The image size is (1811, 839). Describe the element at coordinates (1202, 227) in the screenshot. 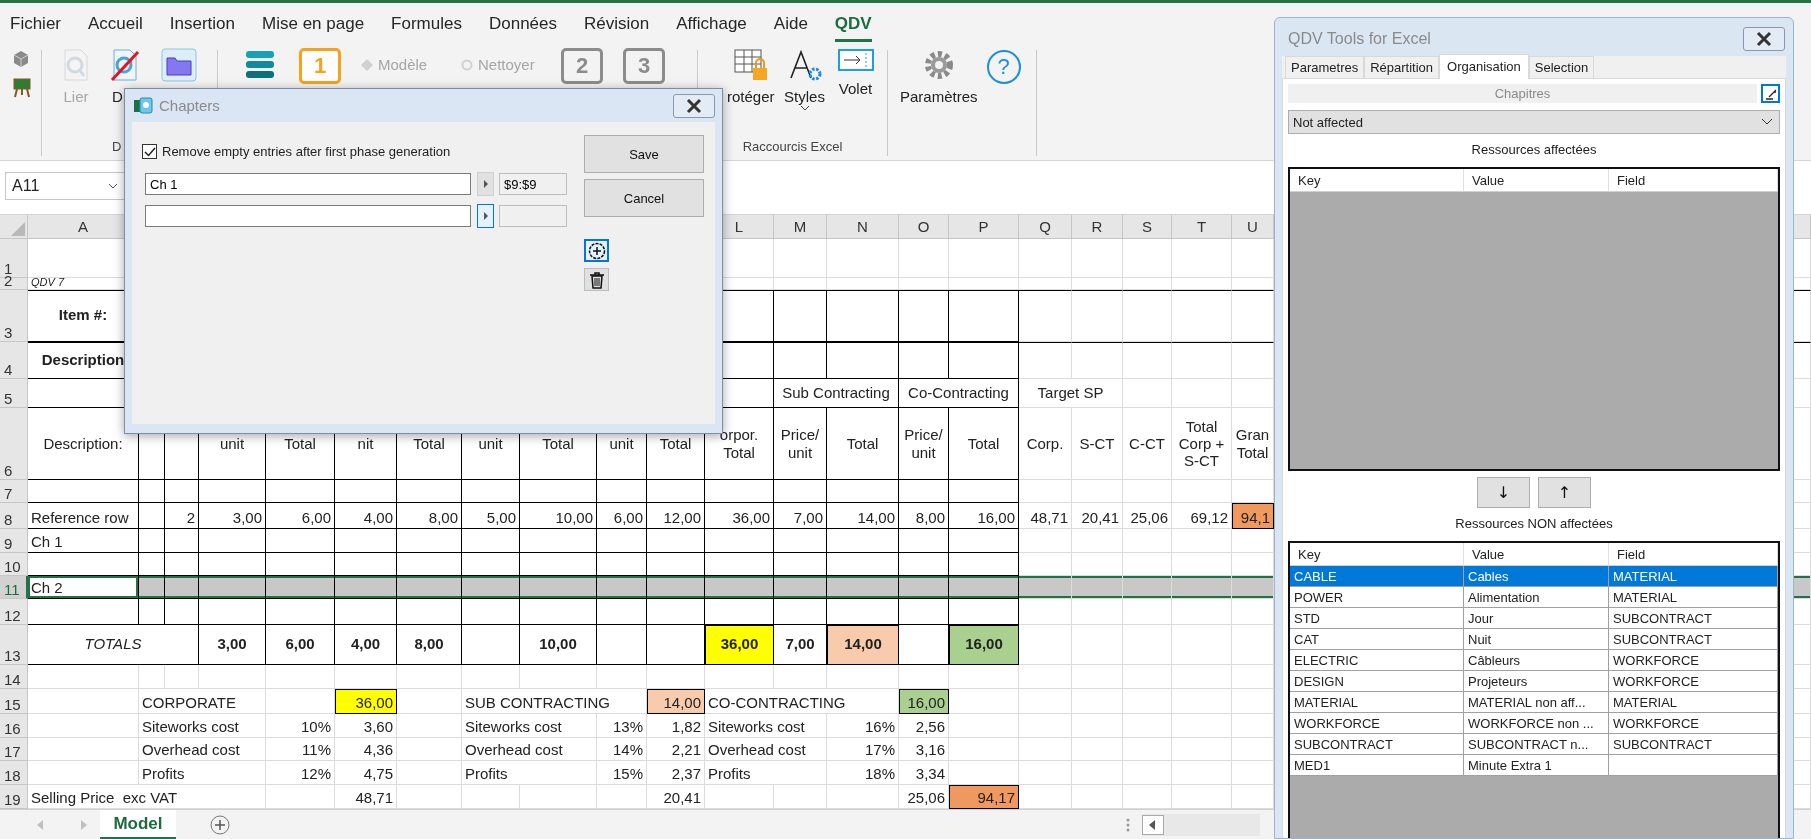

I see `column-header: T` at that location.